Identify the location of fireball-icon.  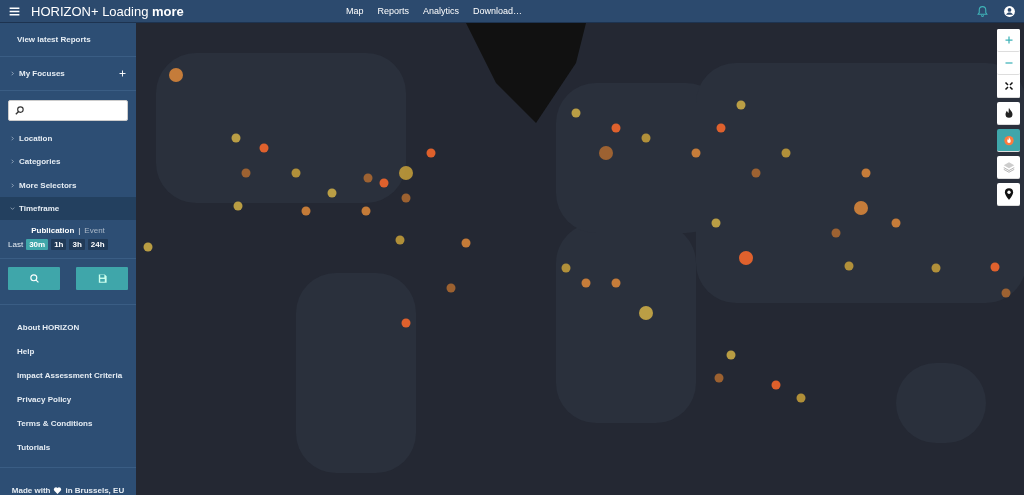
(1008, 140).